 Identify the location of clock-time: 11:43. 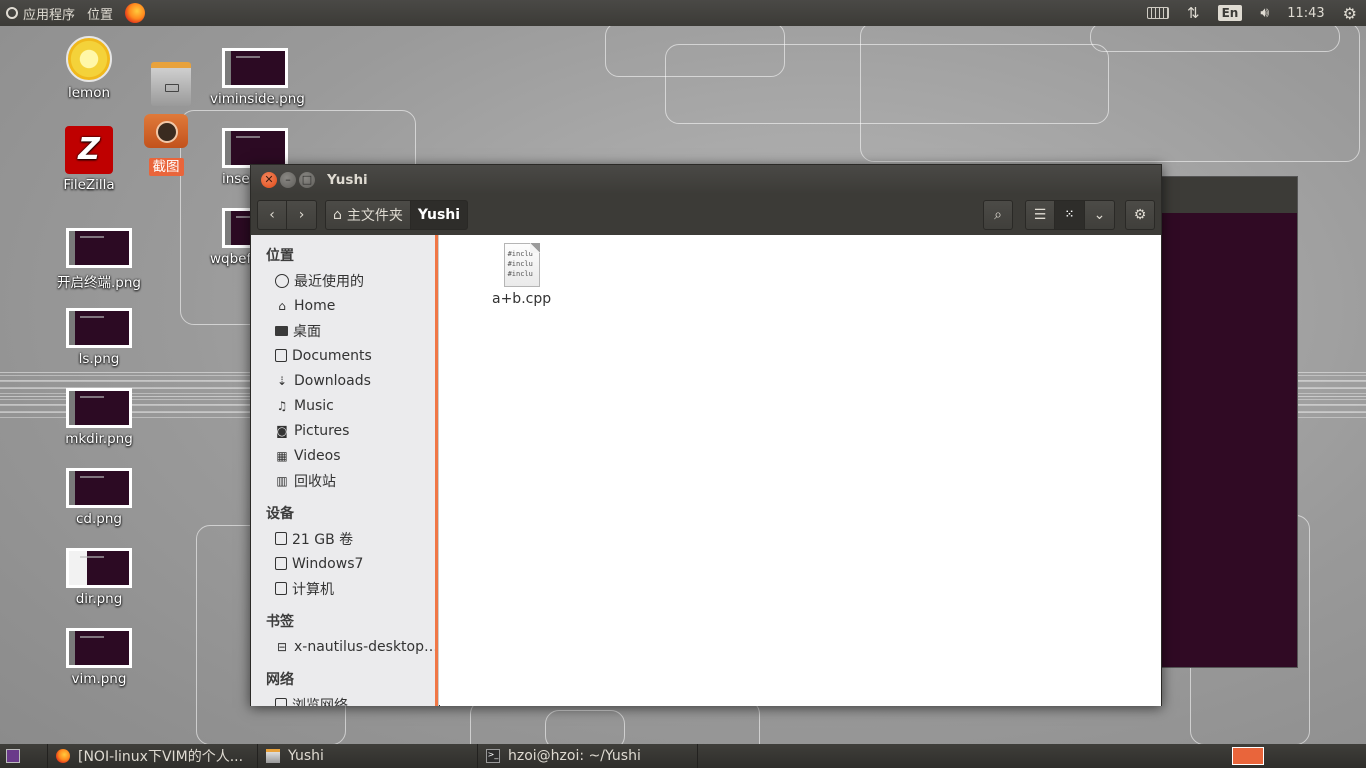
(1306, 13).